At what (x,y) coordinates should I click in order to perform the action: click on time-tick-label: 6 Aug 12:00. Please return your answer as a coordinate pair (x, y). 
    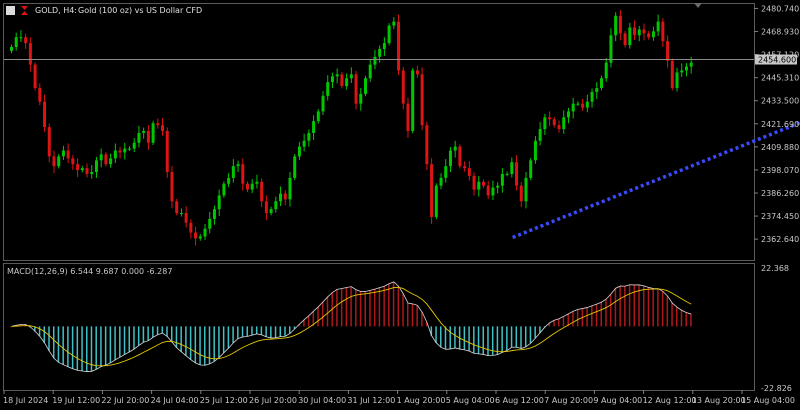
    Looking at the image, I should click on (519, 400).